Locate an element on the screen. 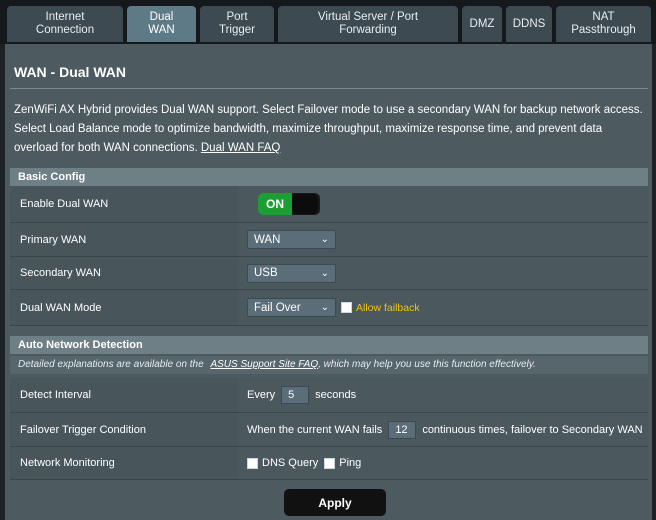  dual-wan-mode-row: Dual WAN Mode Fail Over ⌄ Allow failback is located at coordinates (329, 308).